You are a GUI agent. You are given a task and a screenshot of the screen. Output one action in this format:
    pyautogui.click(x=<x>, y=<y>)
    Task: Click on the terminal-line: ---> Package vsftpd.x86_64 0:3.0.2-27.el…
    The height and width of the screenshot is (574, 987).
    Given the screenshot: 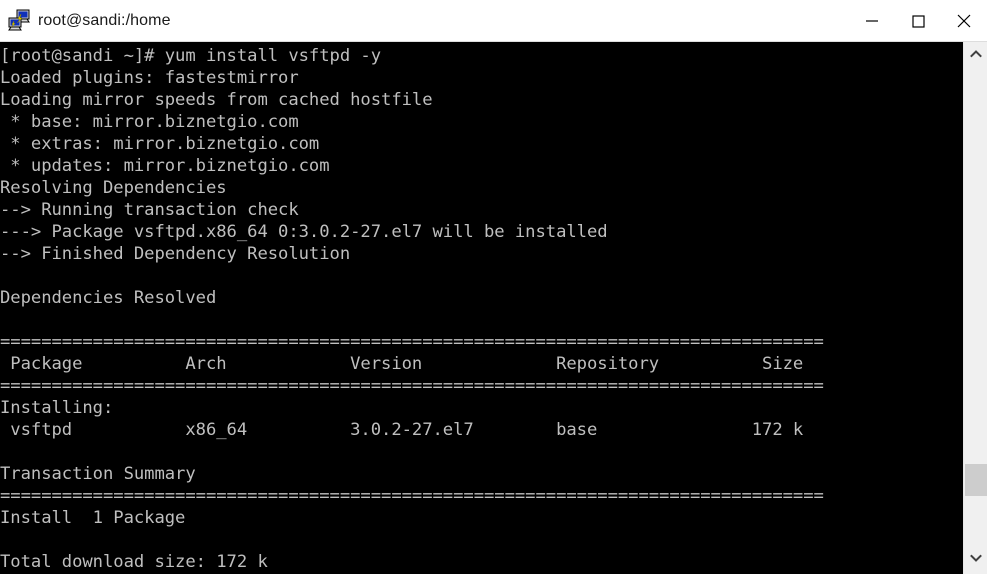 What is the action you would take?
    pyautogui.click(x=304, y=232)
    